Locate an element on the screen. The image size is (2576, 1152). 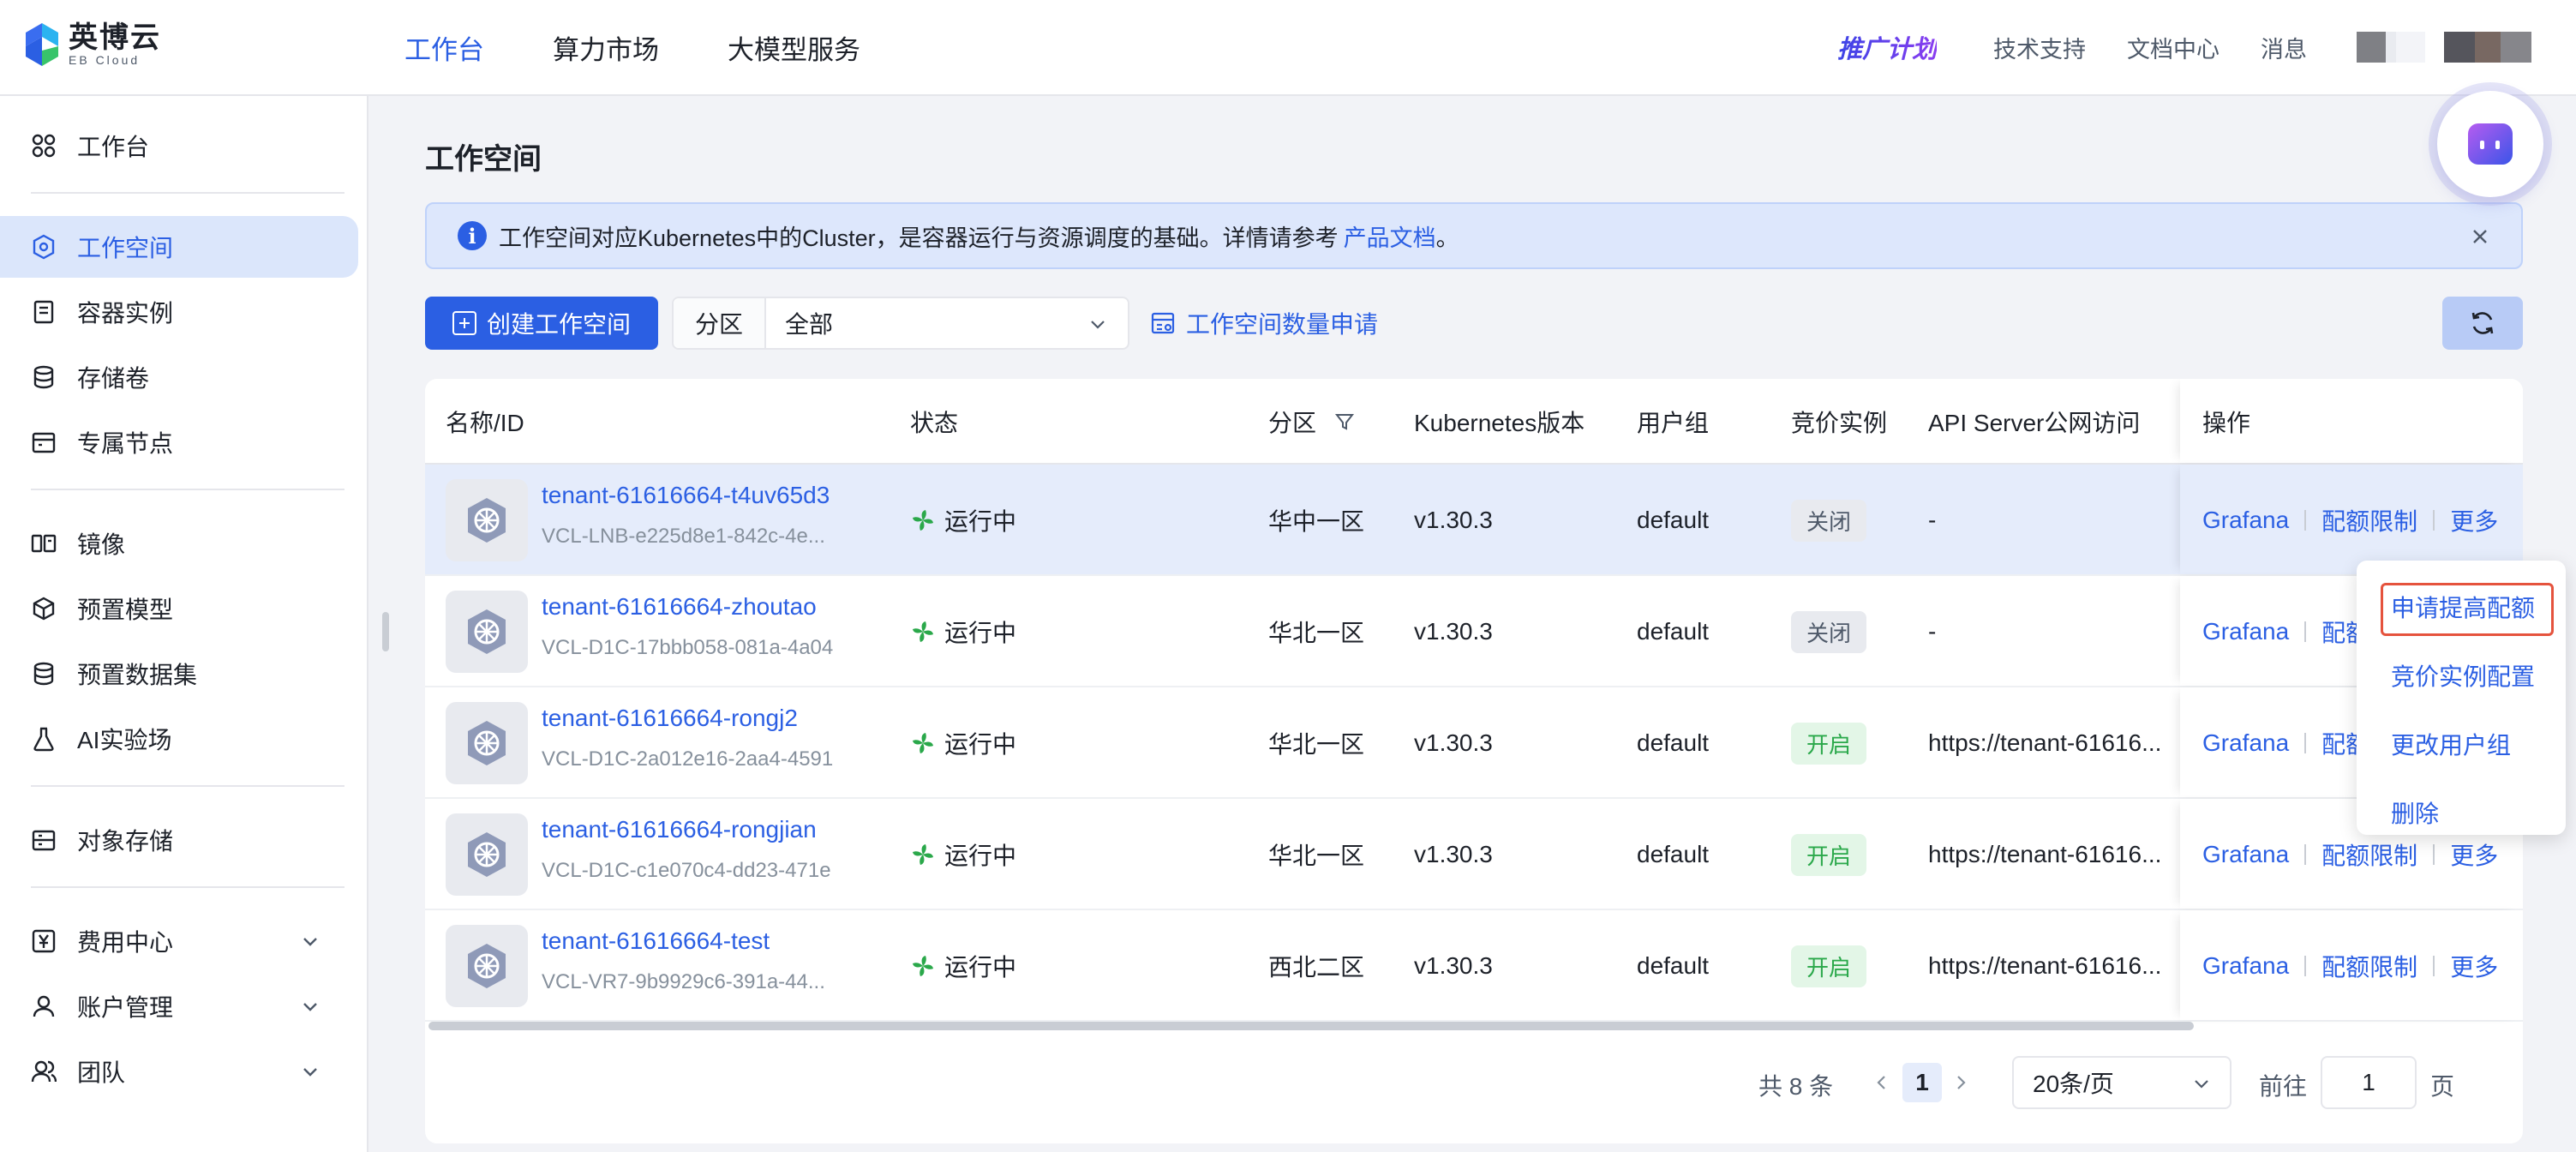
sidebar-resize-handle is located at coordinates (385, 631).